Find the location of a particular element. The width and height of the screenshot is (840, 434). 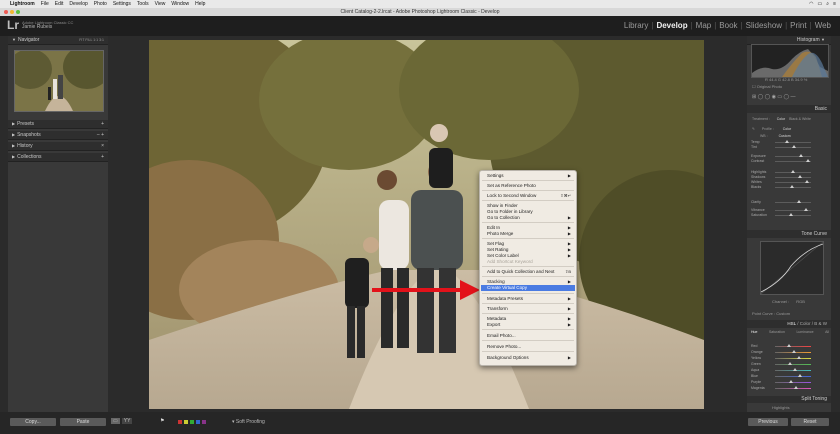

menu-develop: Develop is located at coordinates (78, 4).